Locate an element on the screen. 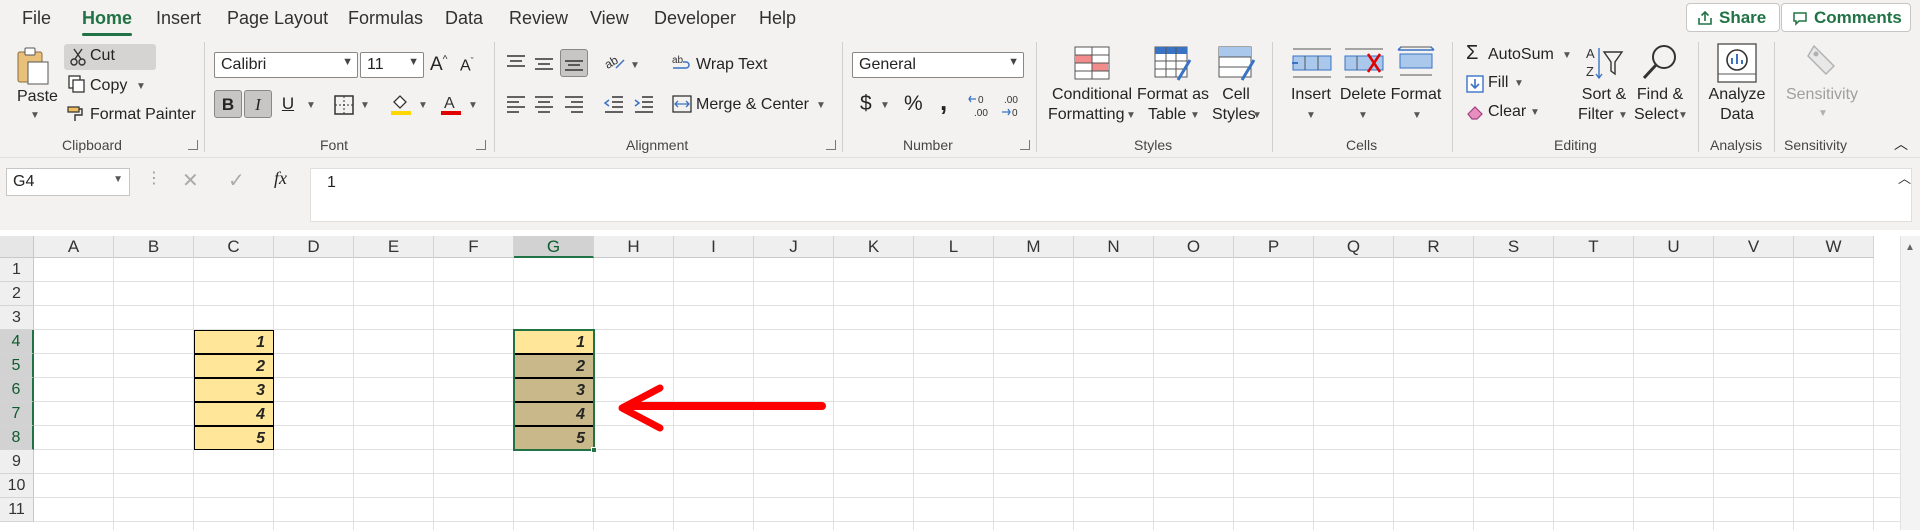 The image size is (1920, 530). tab-help: Help is located at coordinates (777, 18).